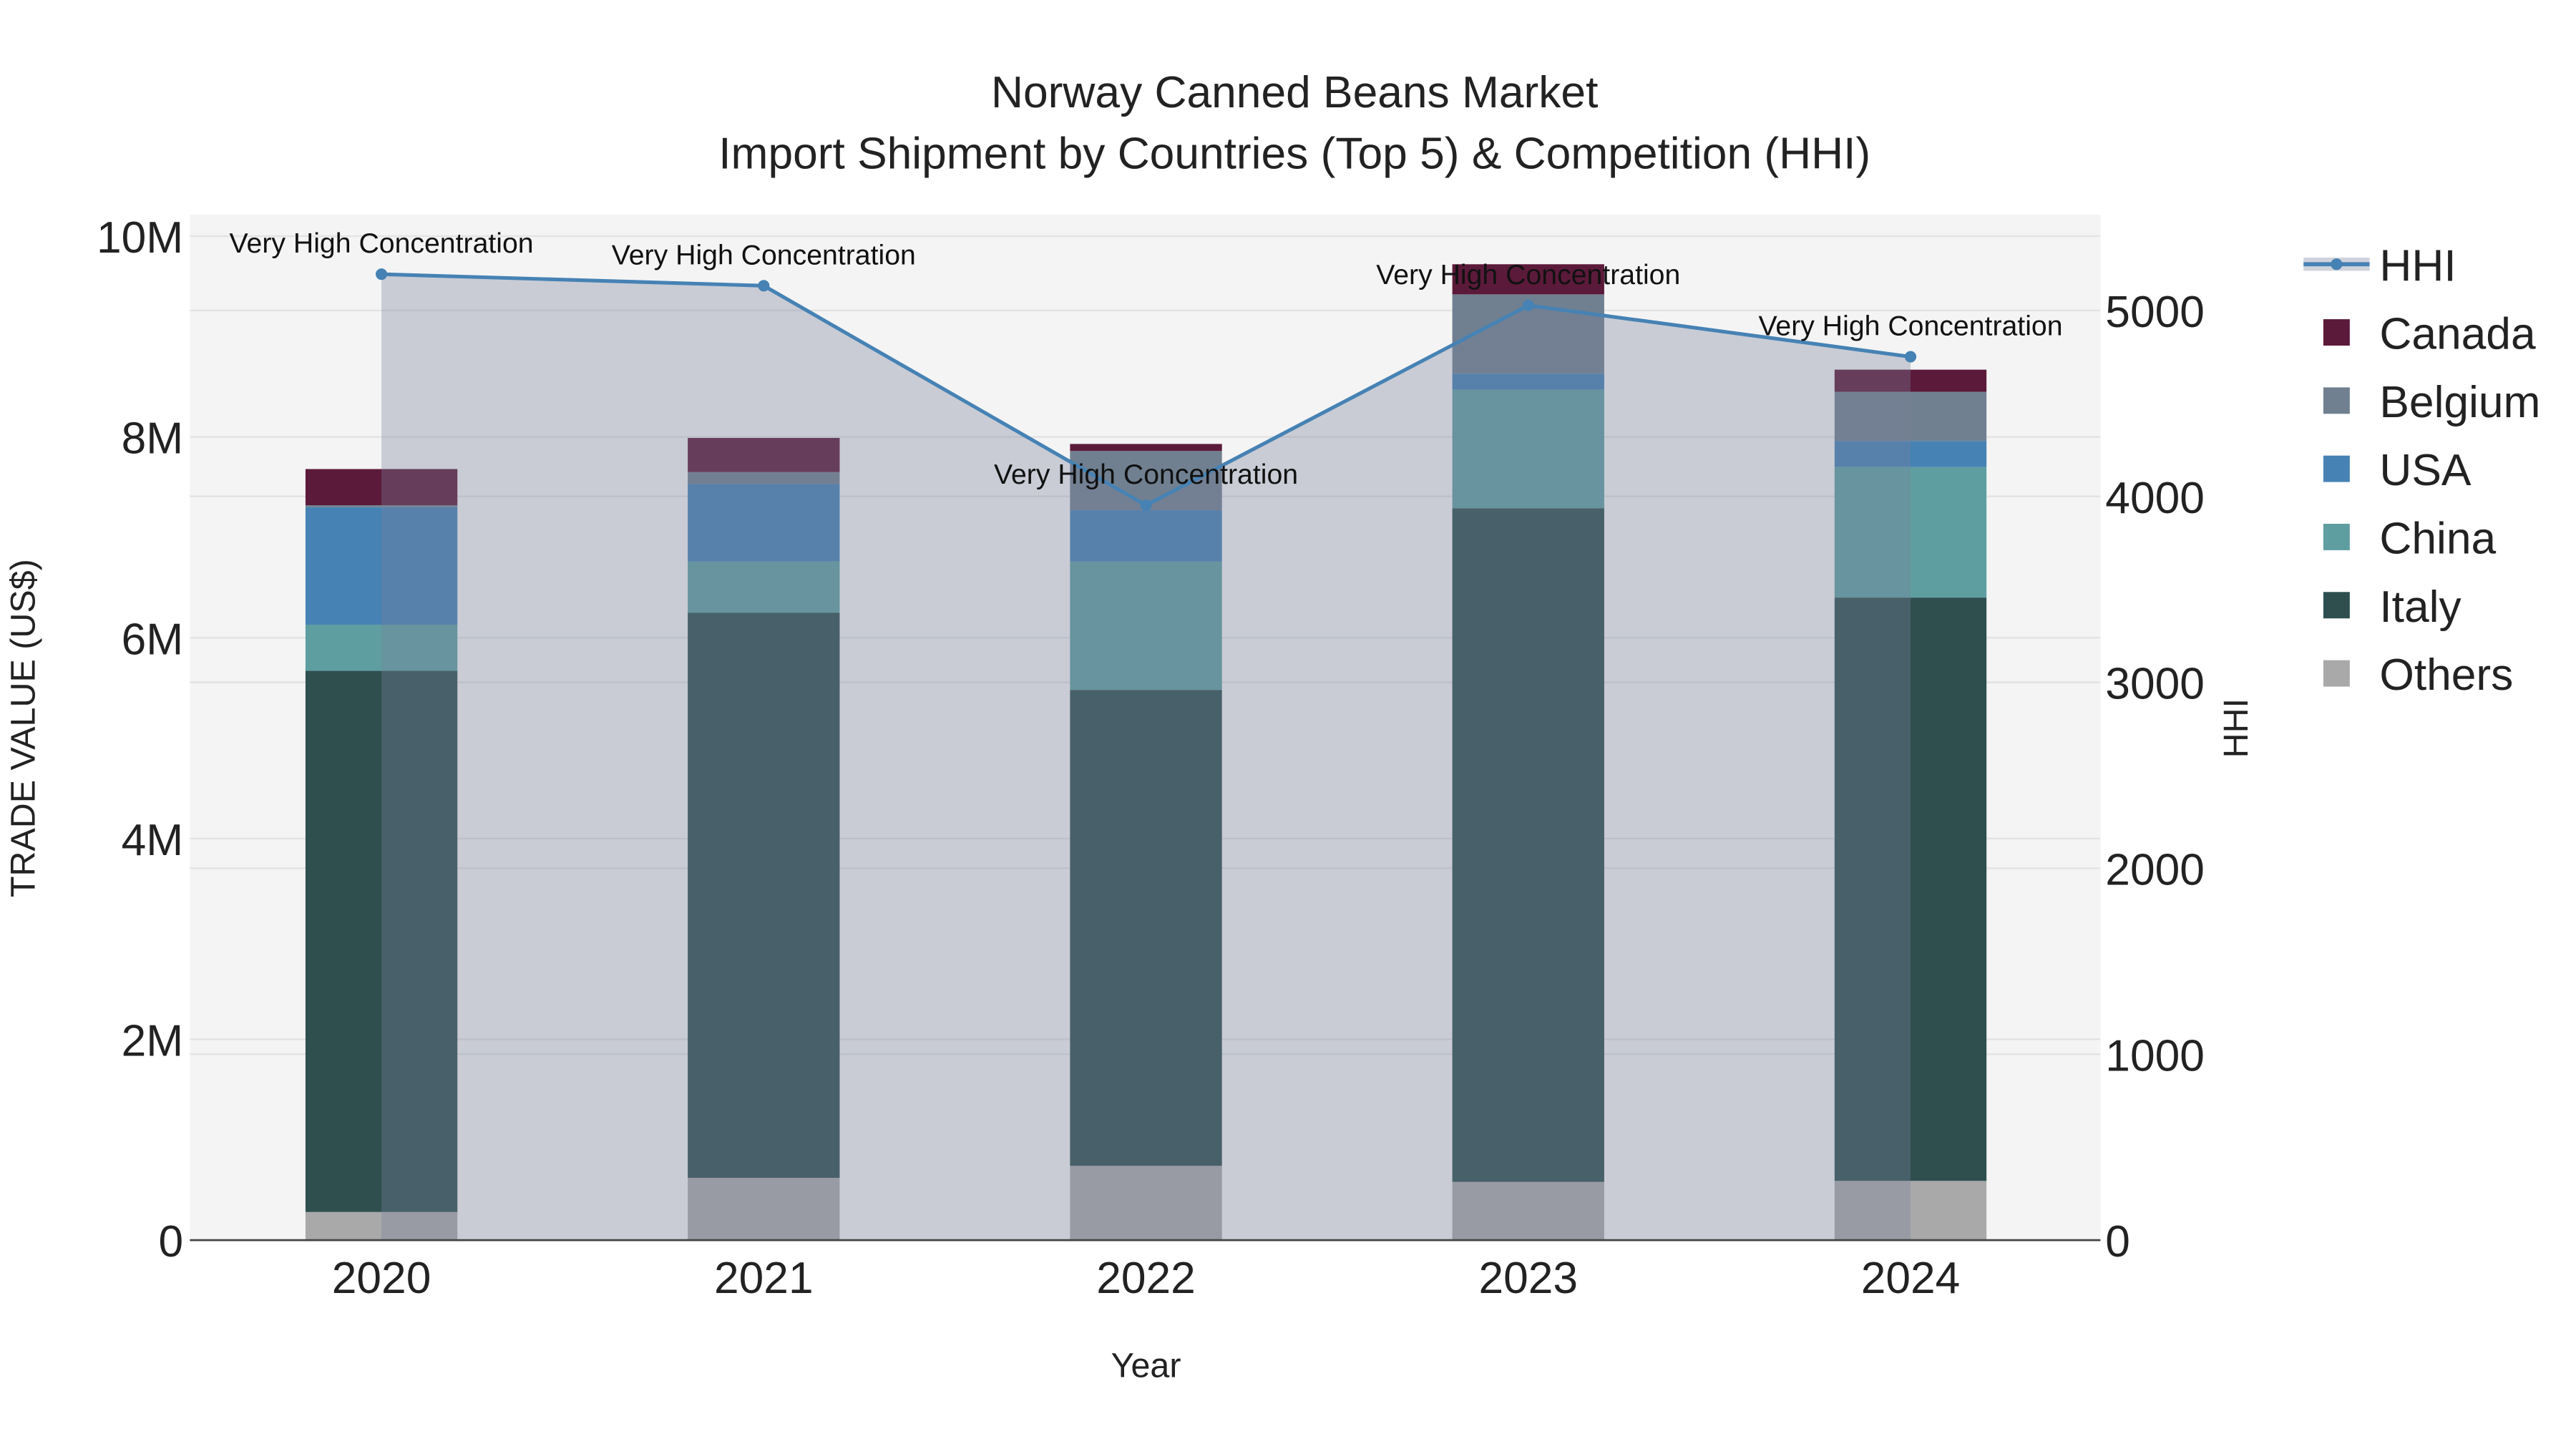  Describe the element at coordinates (2437, 539) in the screenshot. I see `legend-label: China` at that location.